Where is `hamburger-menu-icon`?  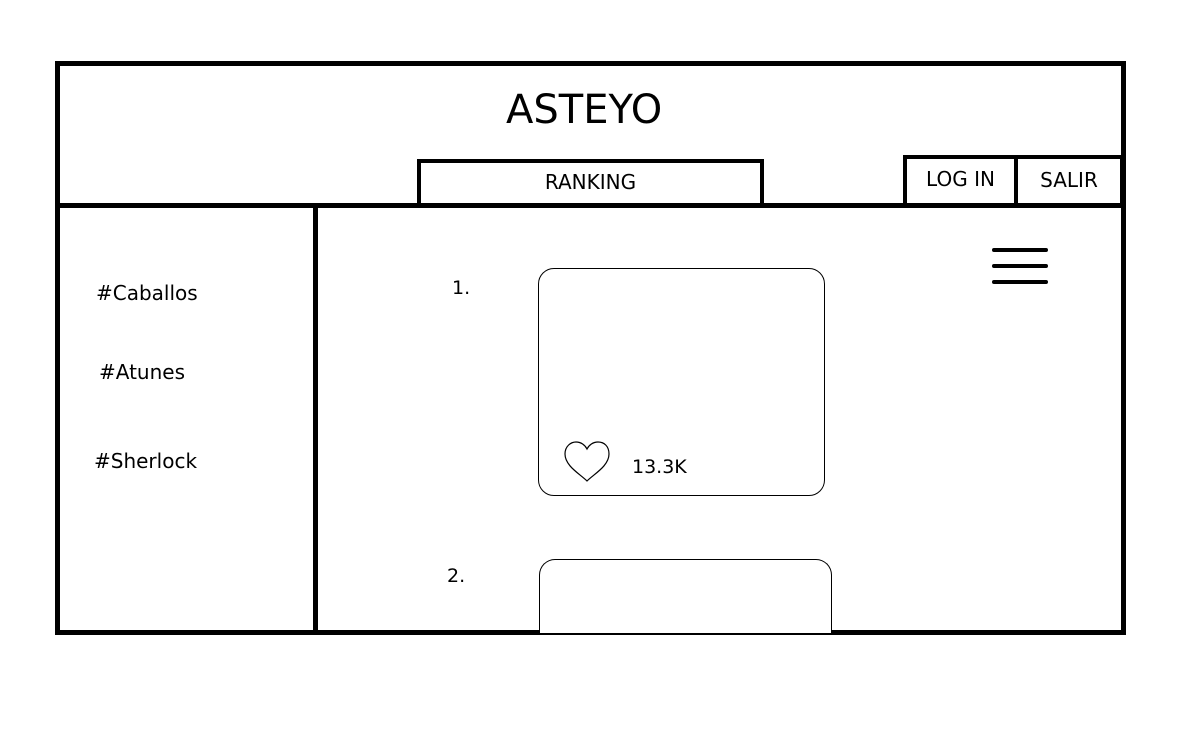
hamburger-menu-icon is located at coordinates (1020, 266).